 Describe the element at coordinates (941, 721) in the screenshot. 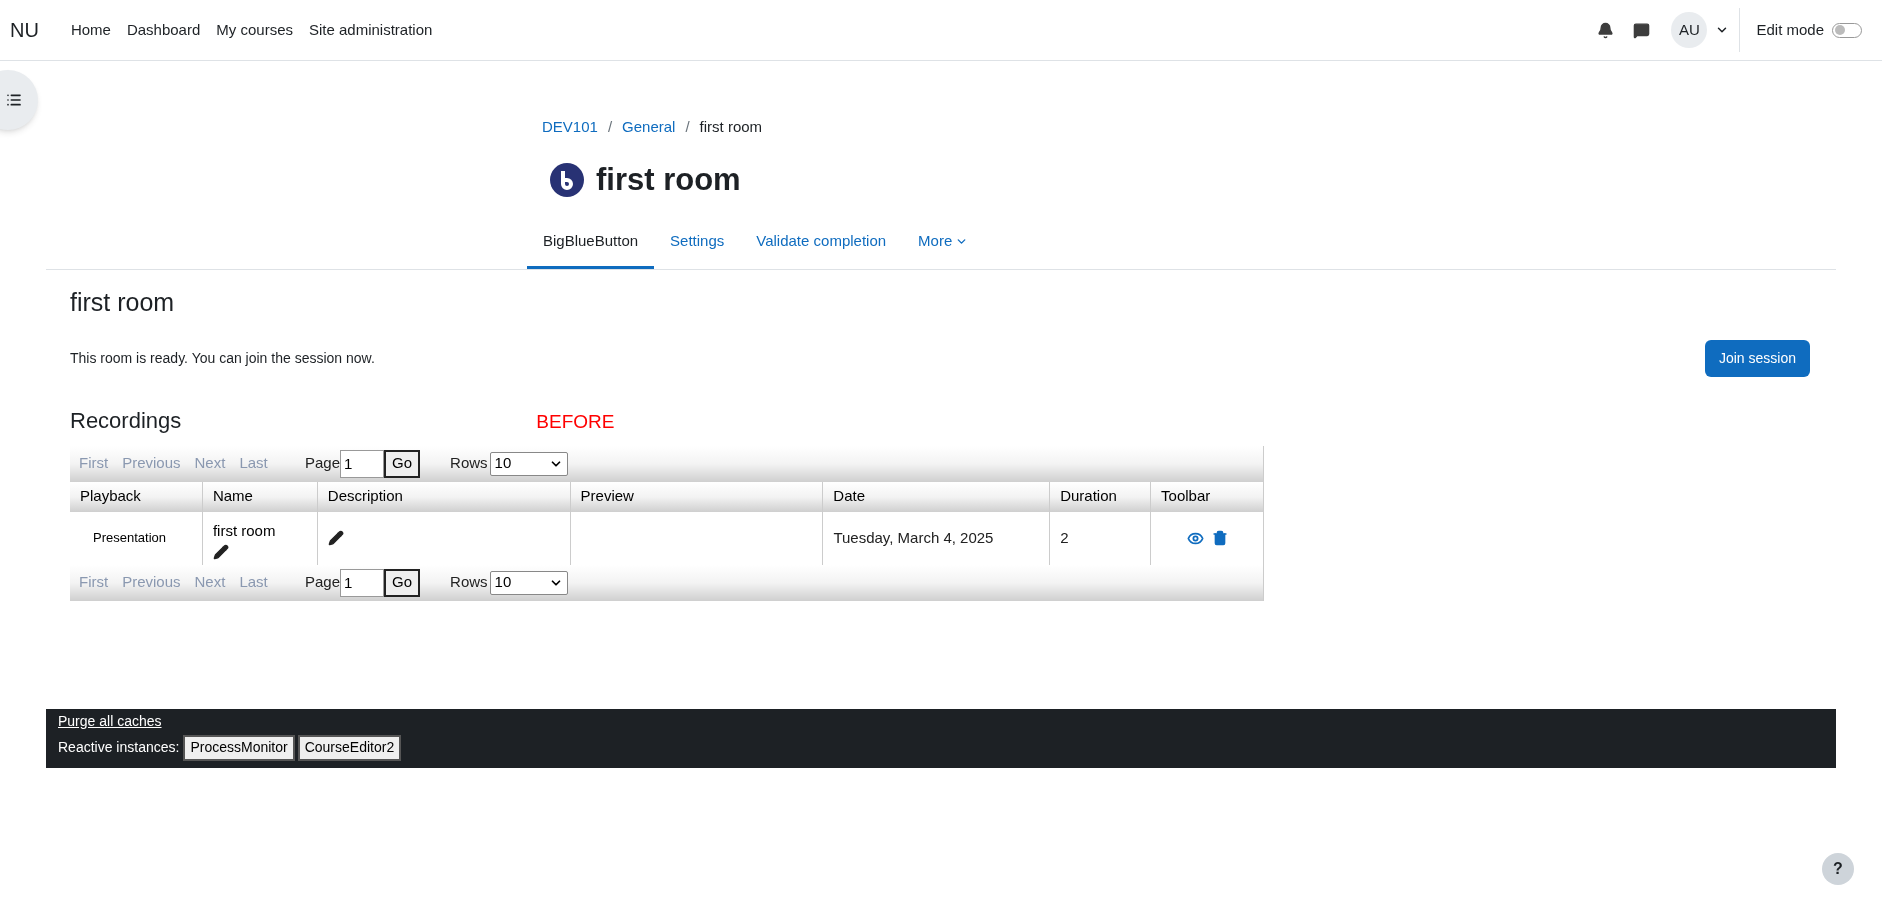

I see `purge-caches-link: Purge all caches` at that location.